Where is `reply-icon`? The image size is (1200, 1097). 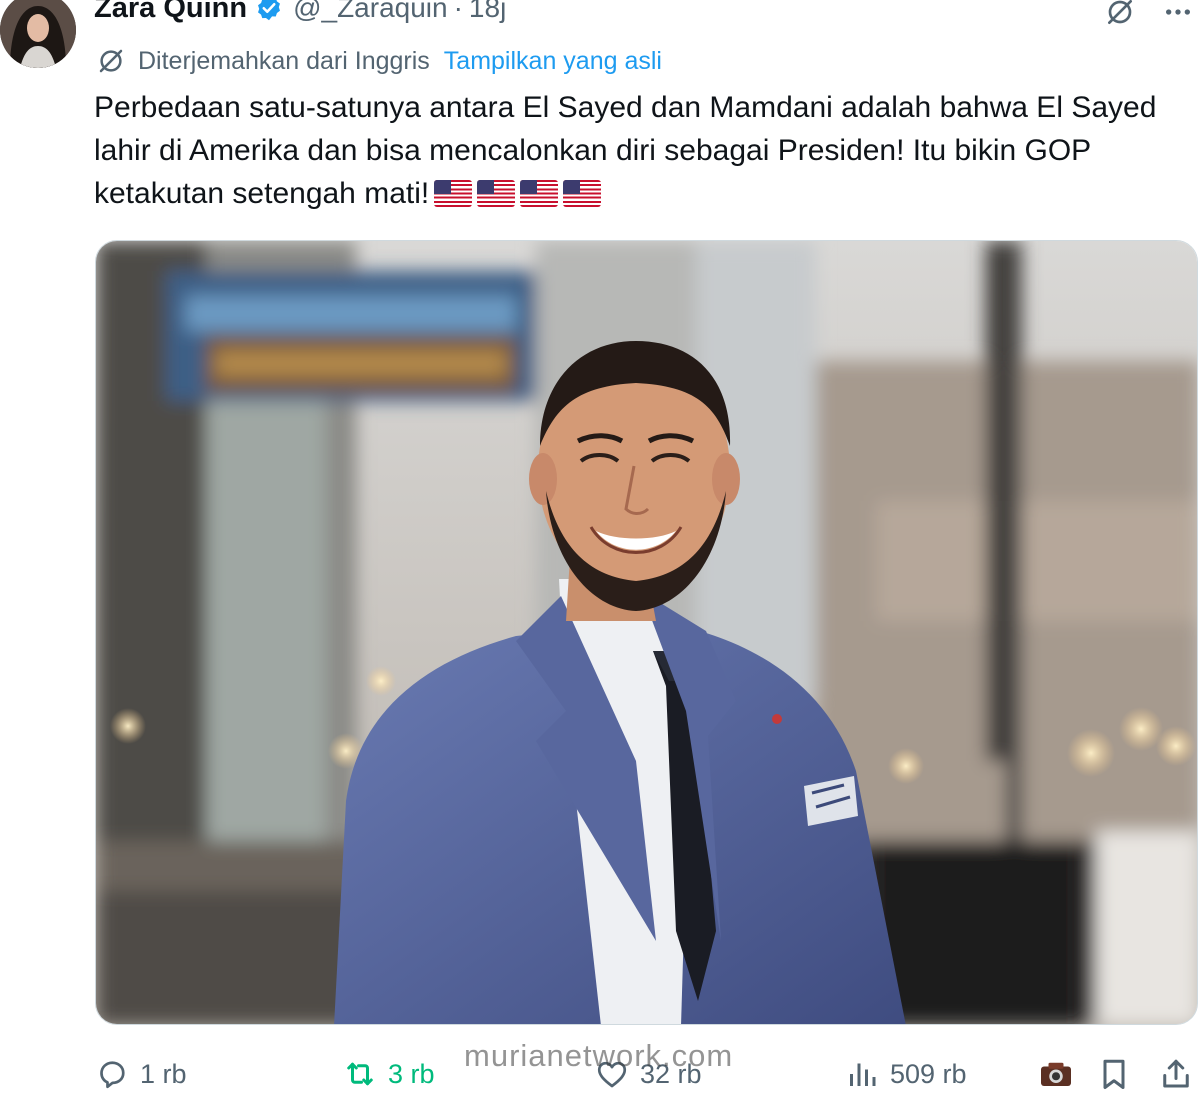 reply-icon is located at coordinates (112, 1074).